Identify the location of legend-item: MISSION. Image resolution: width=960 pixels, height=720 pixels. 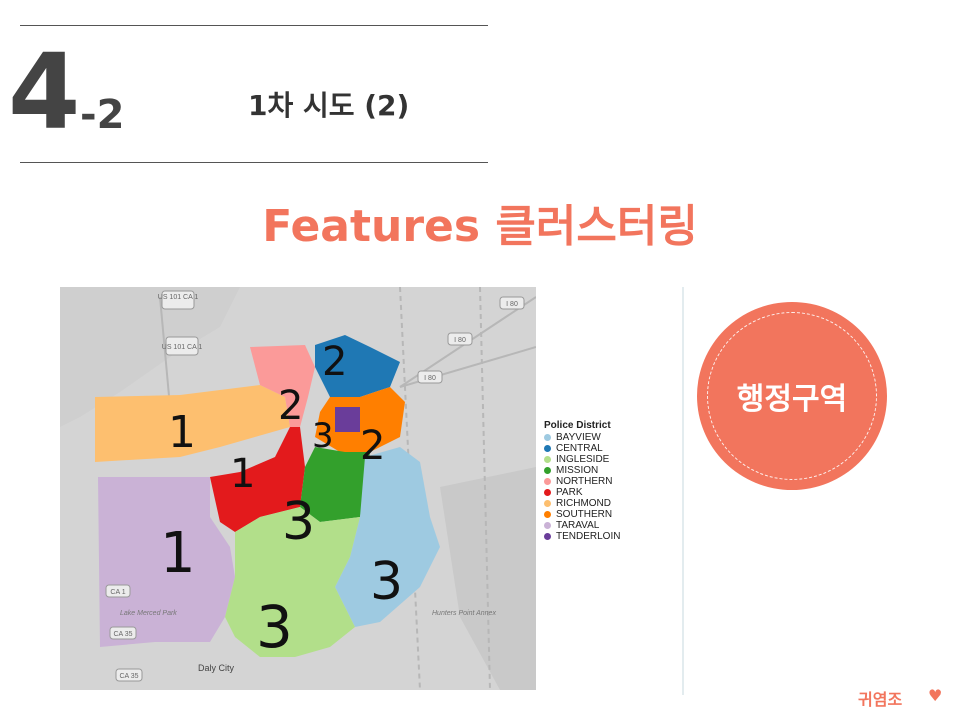
(582, 470).